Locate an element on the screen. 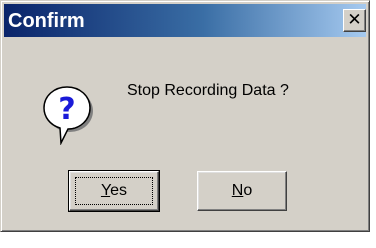 This screenshot has width=376, height=248. yes-button: Yes is located at coordinates (114, 191).